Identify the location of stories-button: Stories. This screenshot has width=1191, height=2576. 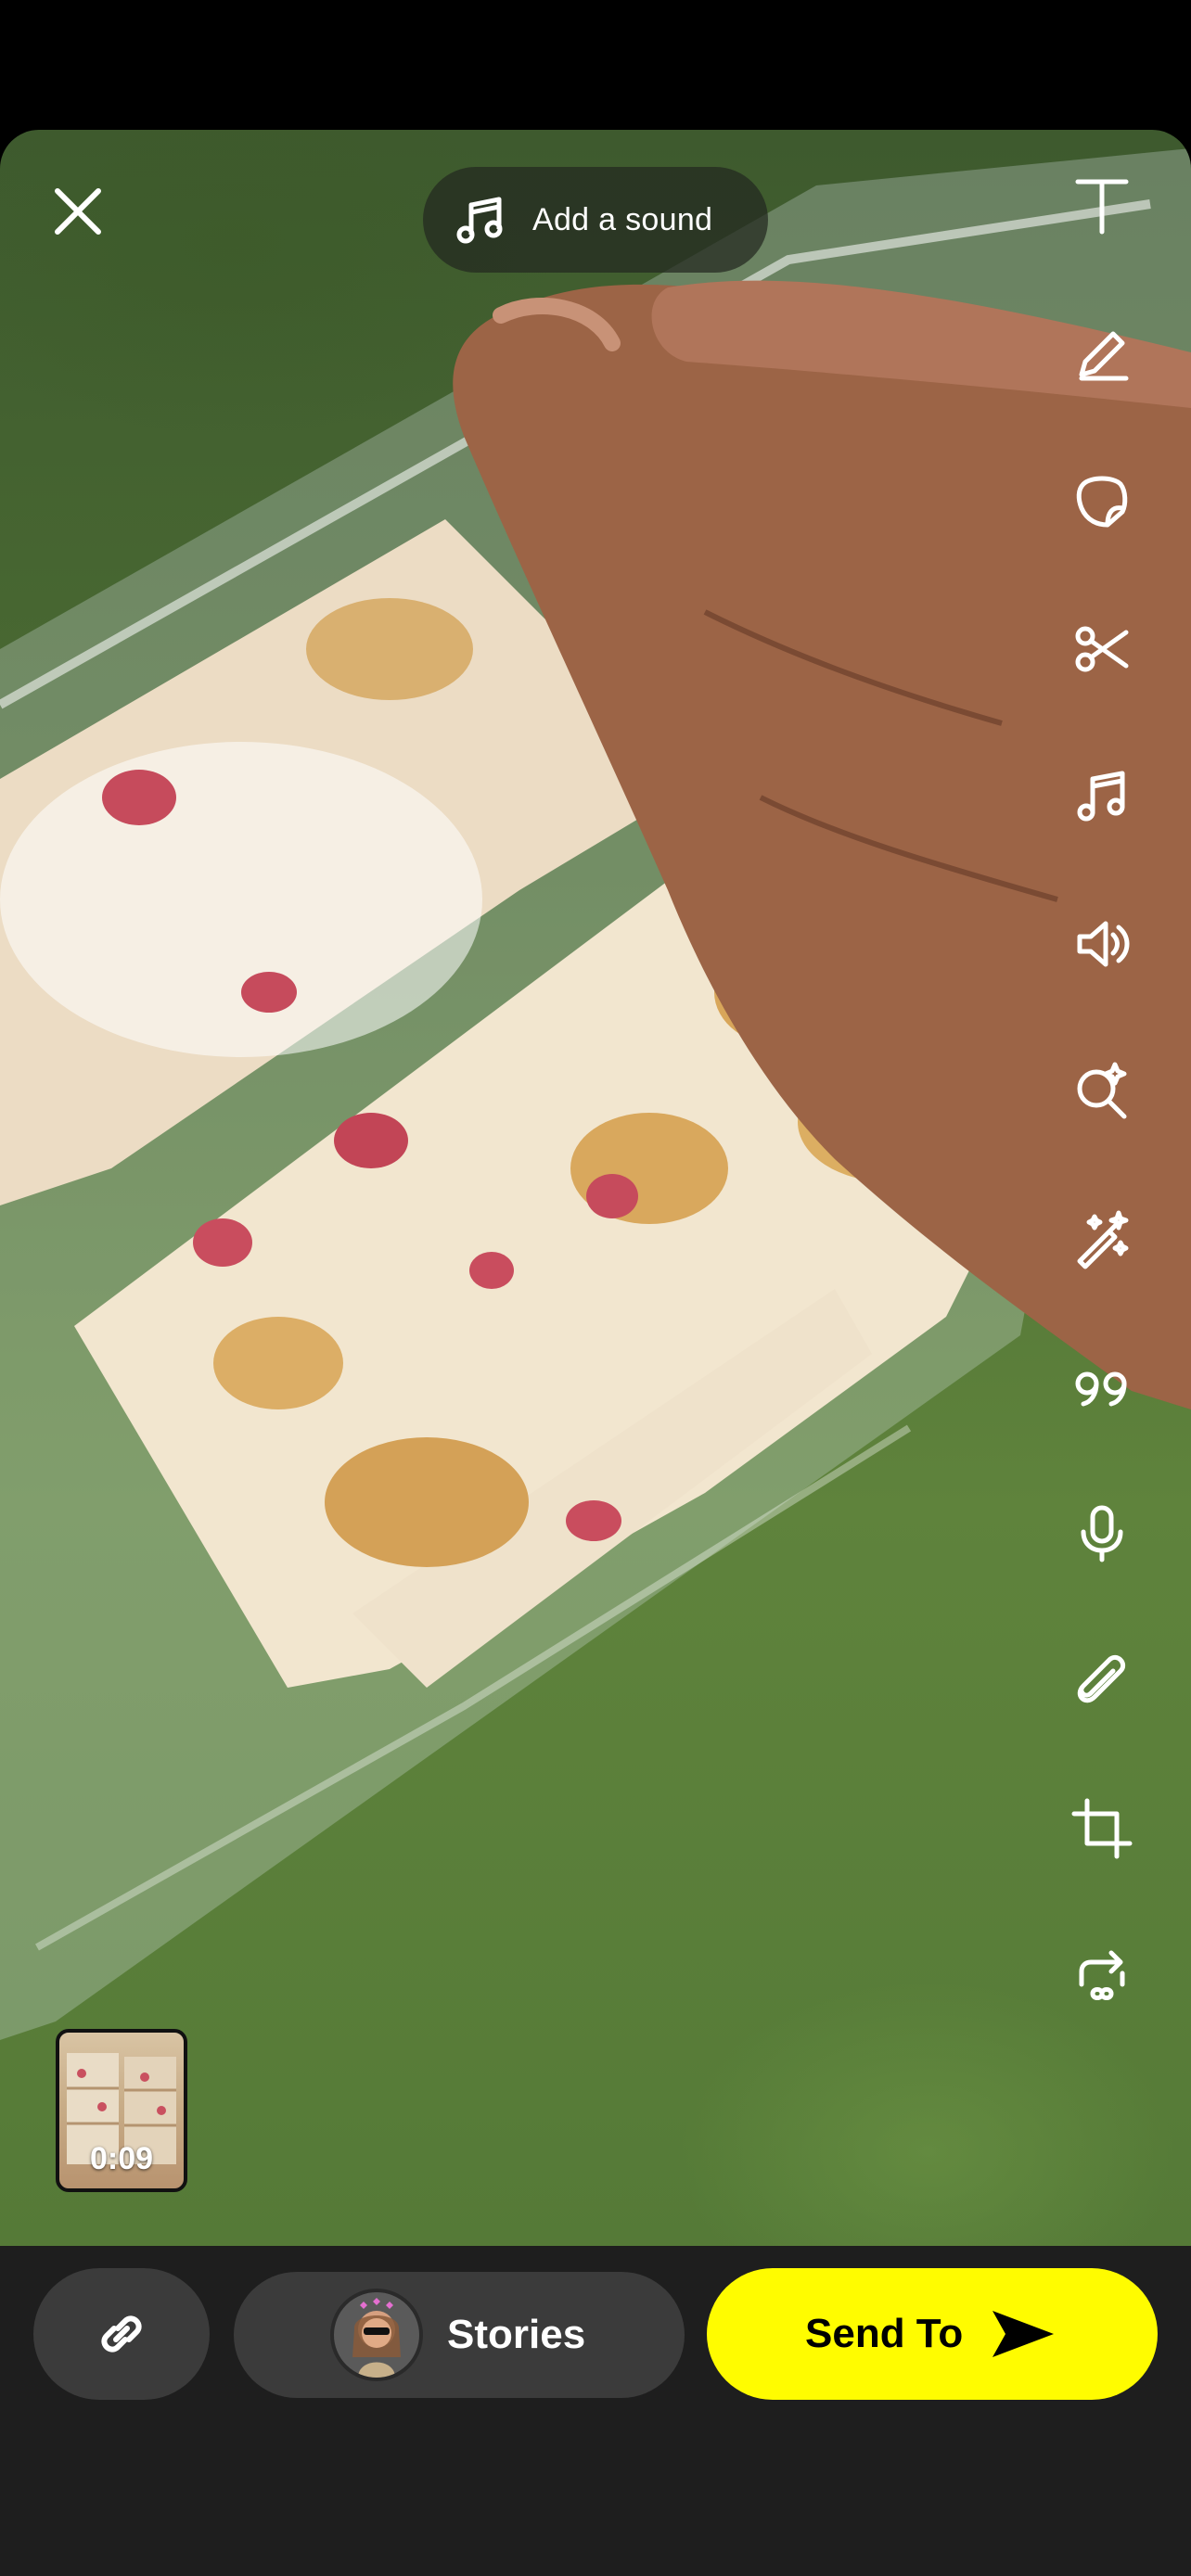
(459, 2335).